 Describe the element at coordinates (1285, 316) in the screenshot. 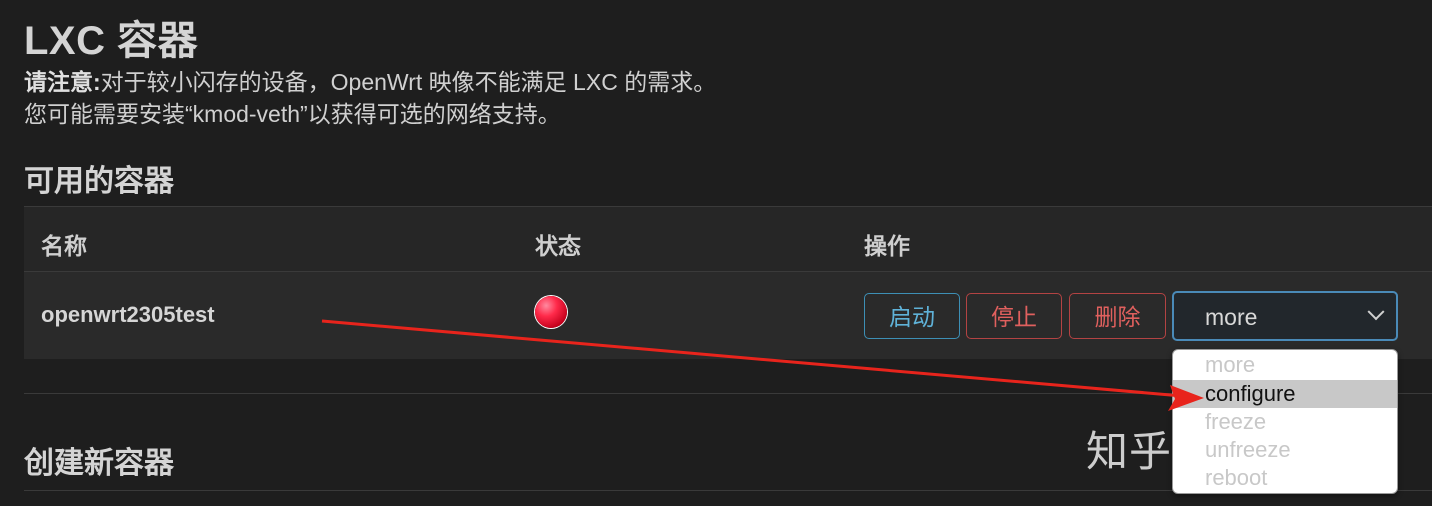

I see `more-actions-select: more` at that location.